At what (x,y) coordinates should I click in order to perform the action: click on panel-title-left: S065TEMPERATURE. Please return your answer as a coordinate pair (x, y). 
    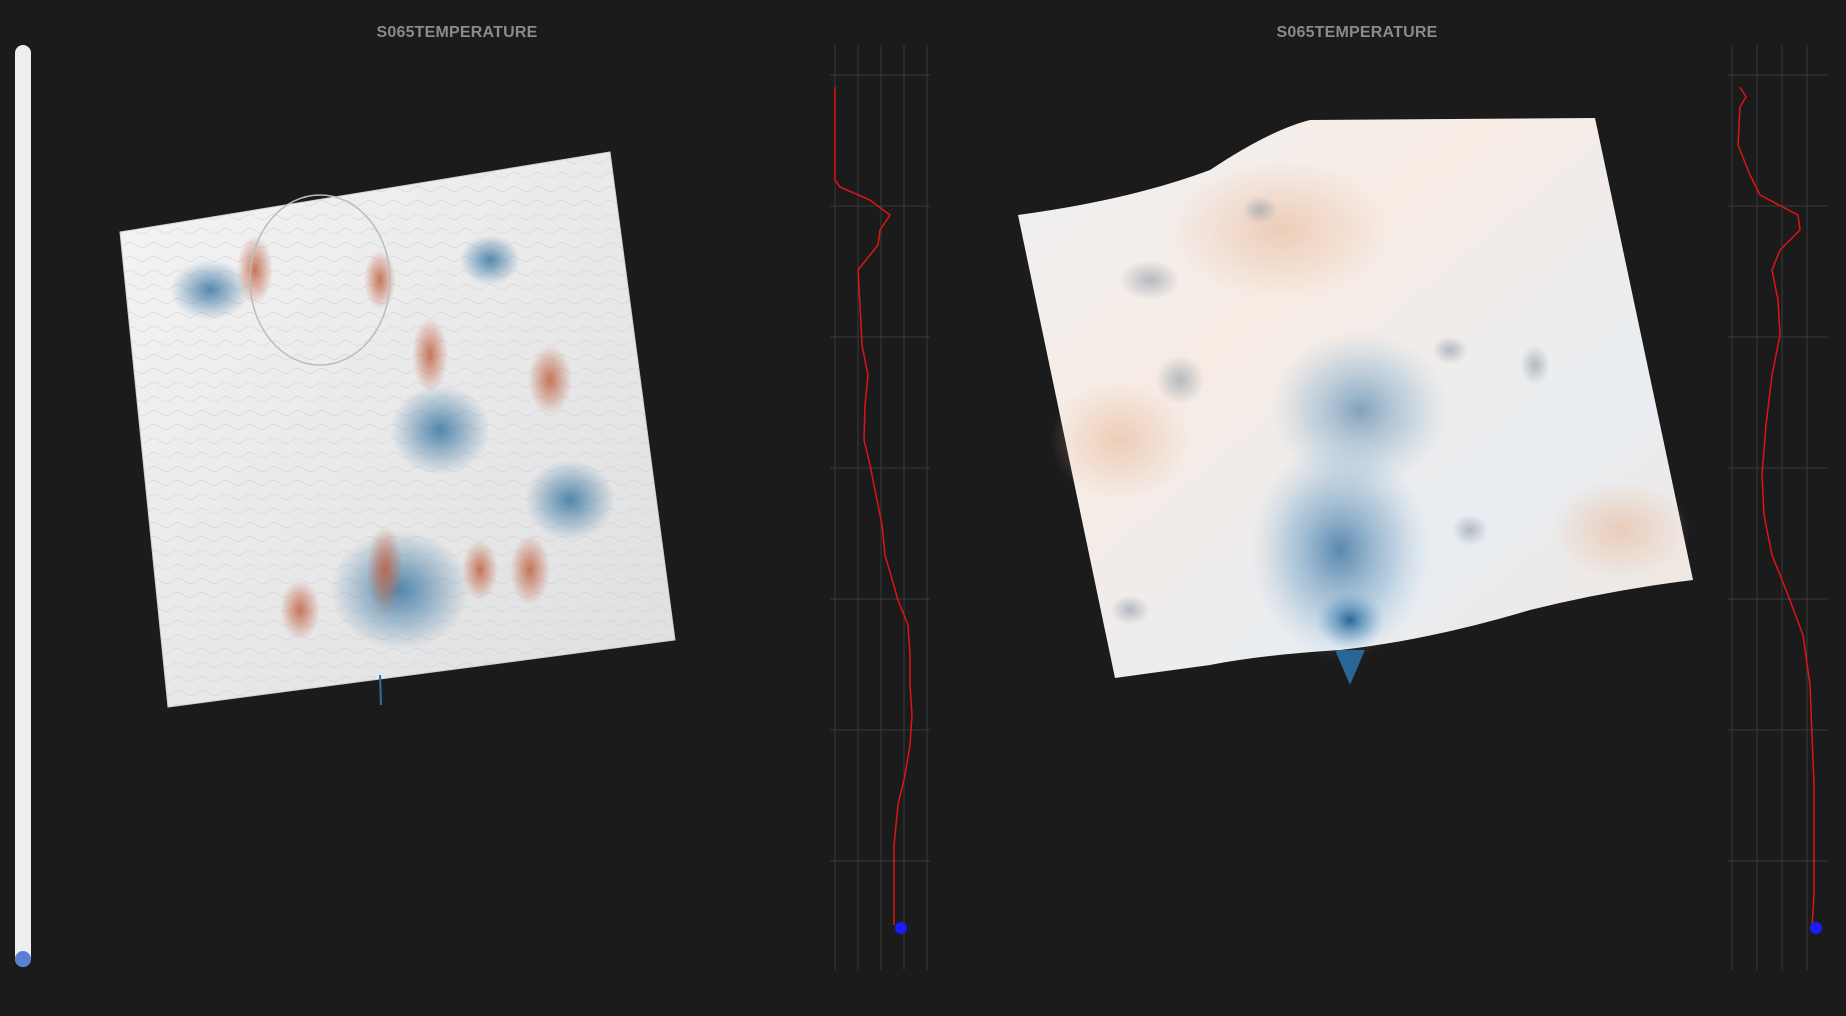
    Looking at the image, I should click on (457, 32).